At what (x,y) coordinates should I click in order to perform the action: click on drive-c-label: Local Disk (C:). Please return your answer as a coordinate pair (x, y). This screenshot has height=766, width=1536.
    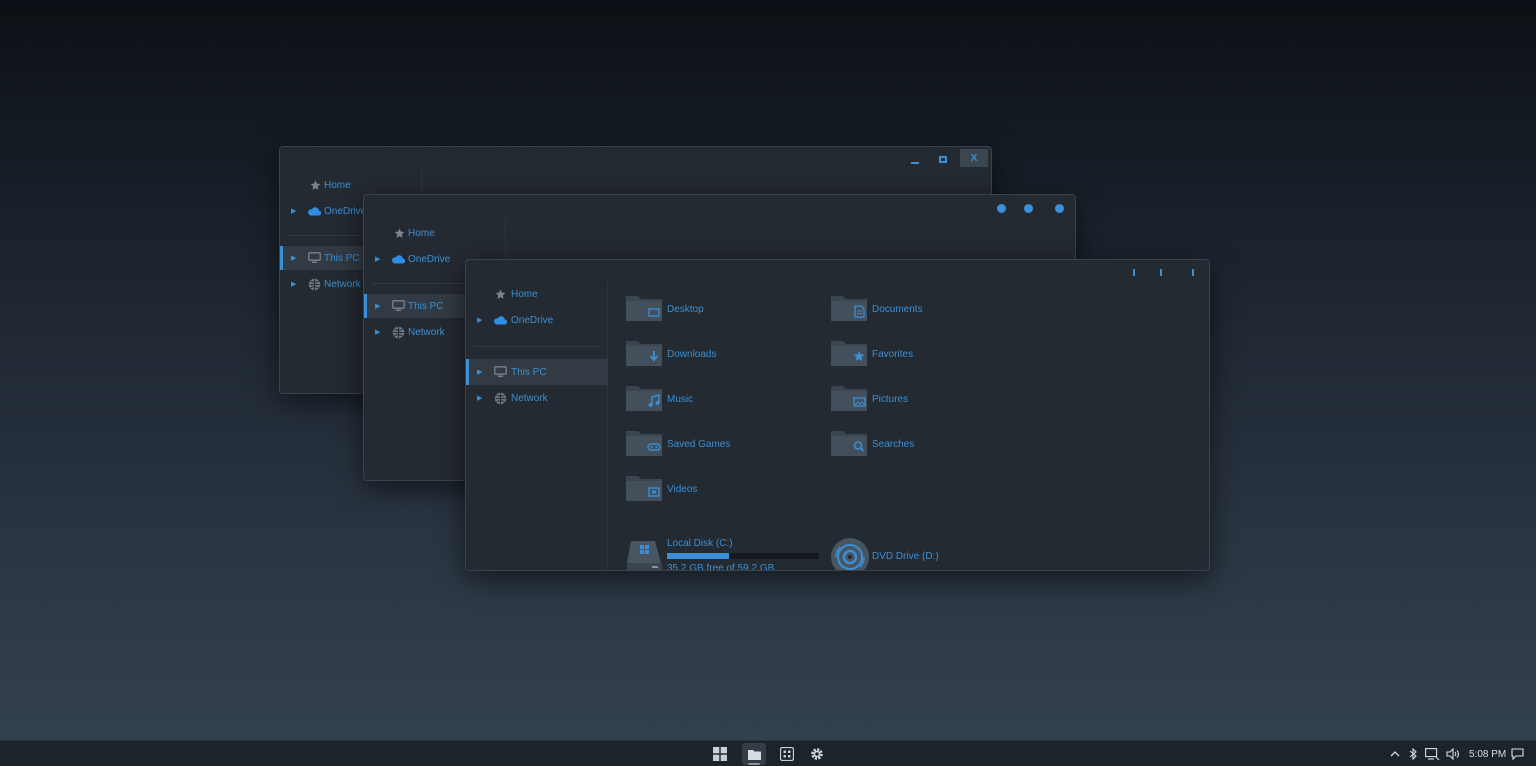
    Looking at the image, I should click on (700, 543).